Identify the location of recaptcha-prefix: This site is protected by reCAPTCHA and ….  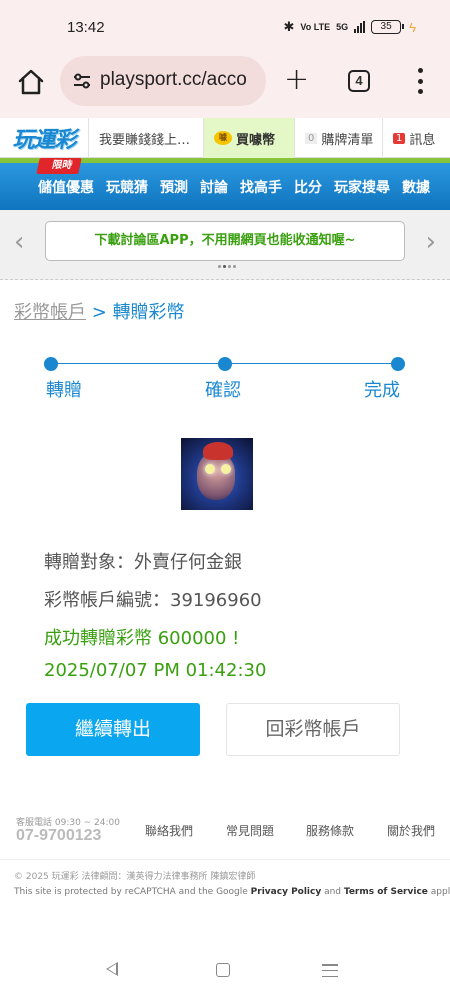
(132, 892).